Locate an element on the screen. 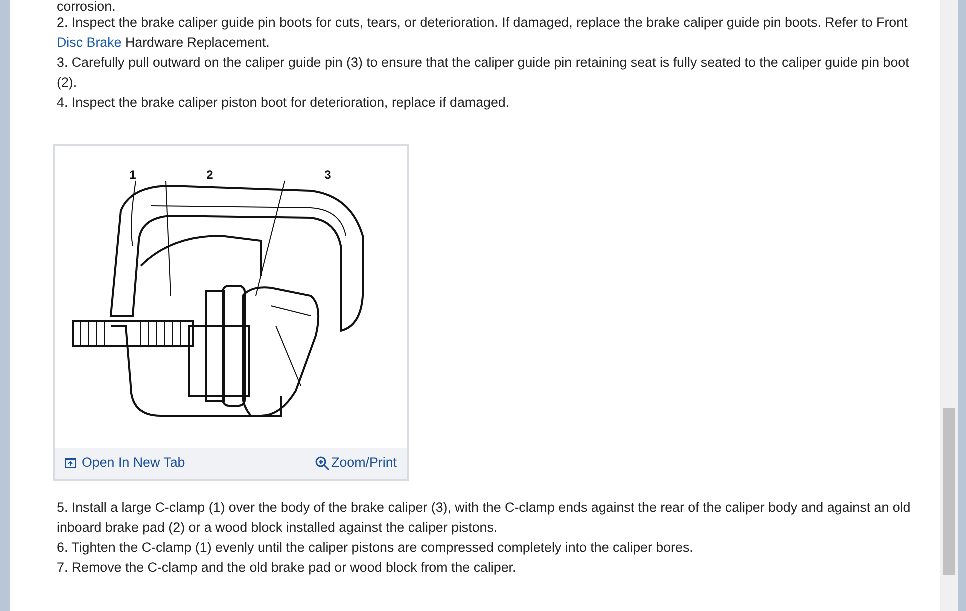 The image size is (966, 611). scrollbar is located at coordinates (949, 305).